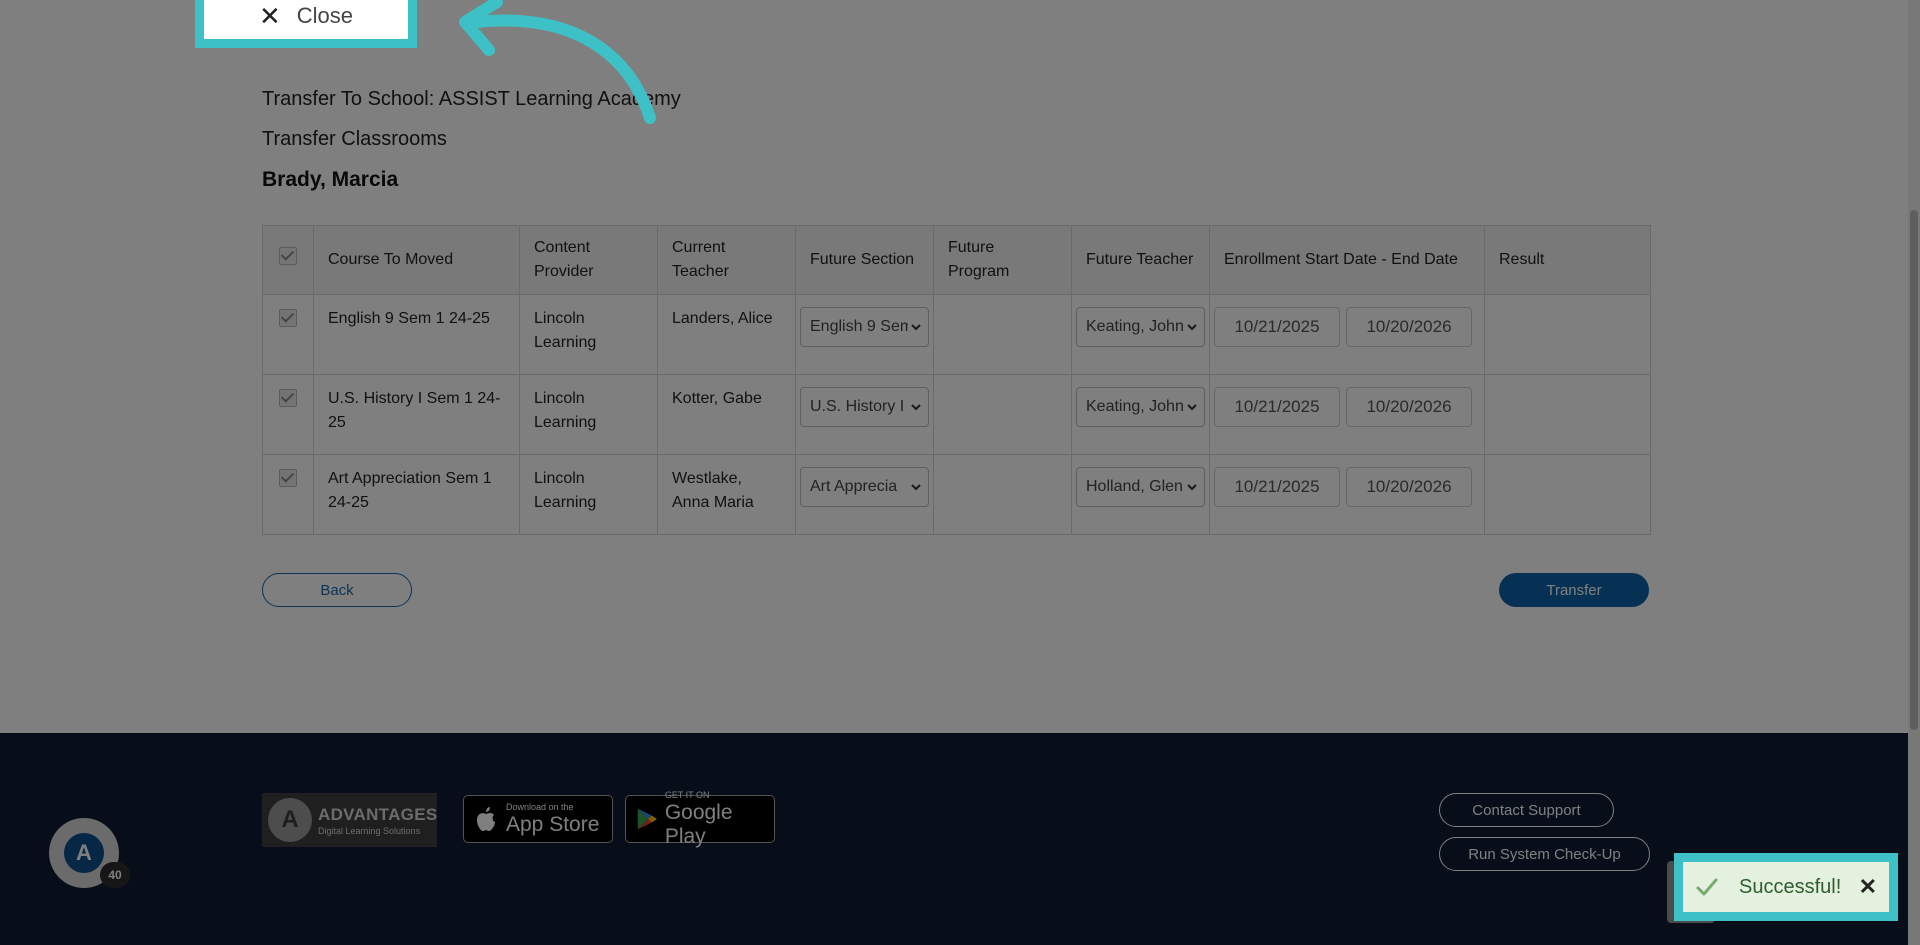 The image size is (1920, 945). I want to click on column-header: Future Teacher, so click(1140, 260).